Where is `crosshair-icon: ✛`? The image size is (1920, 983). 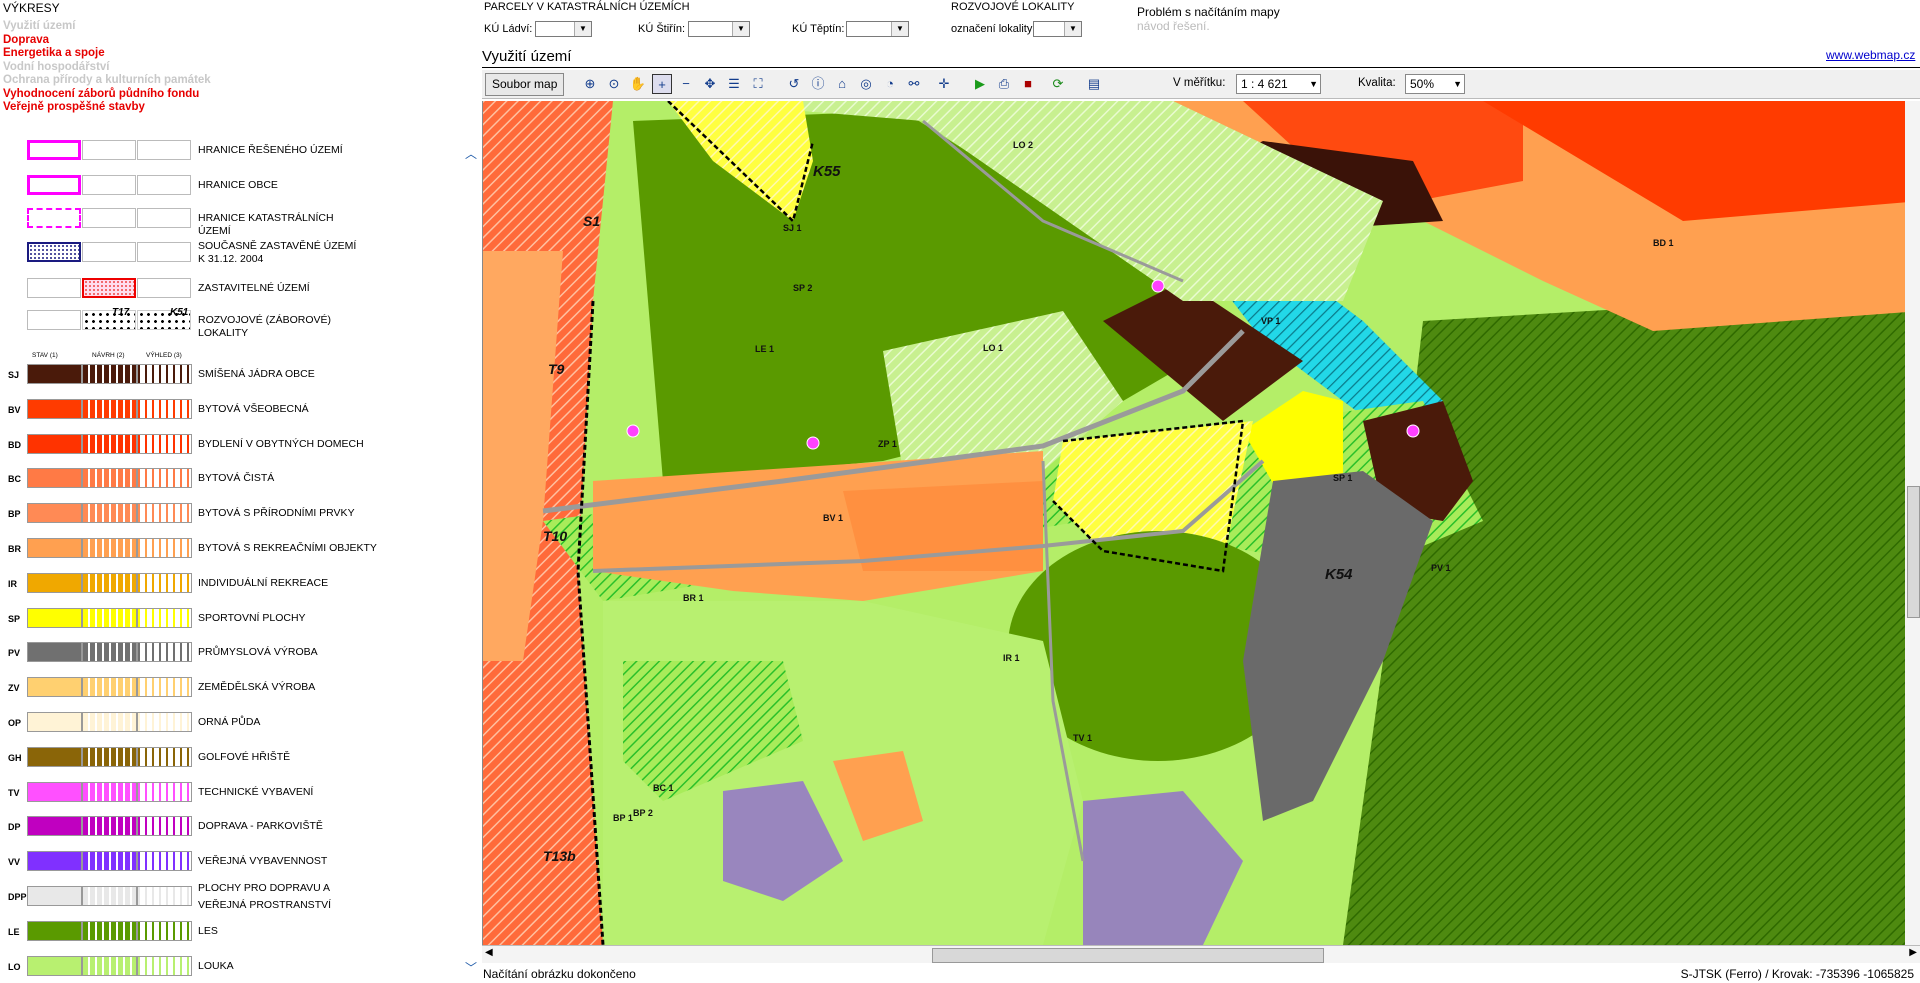 crosshair-icon: ✛ is located at coordinates (944, 84).